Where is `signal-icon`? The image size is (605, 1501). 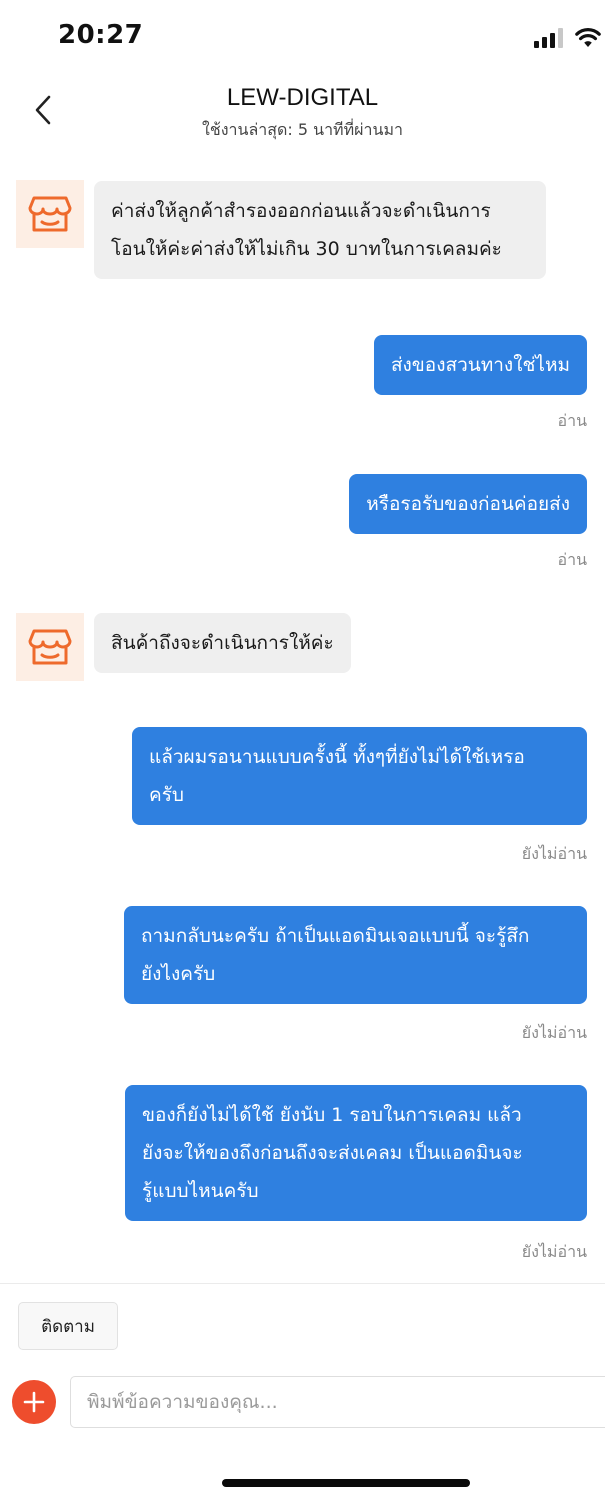
signal-icon is located at coordinates (548, 38).